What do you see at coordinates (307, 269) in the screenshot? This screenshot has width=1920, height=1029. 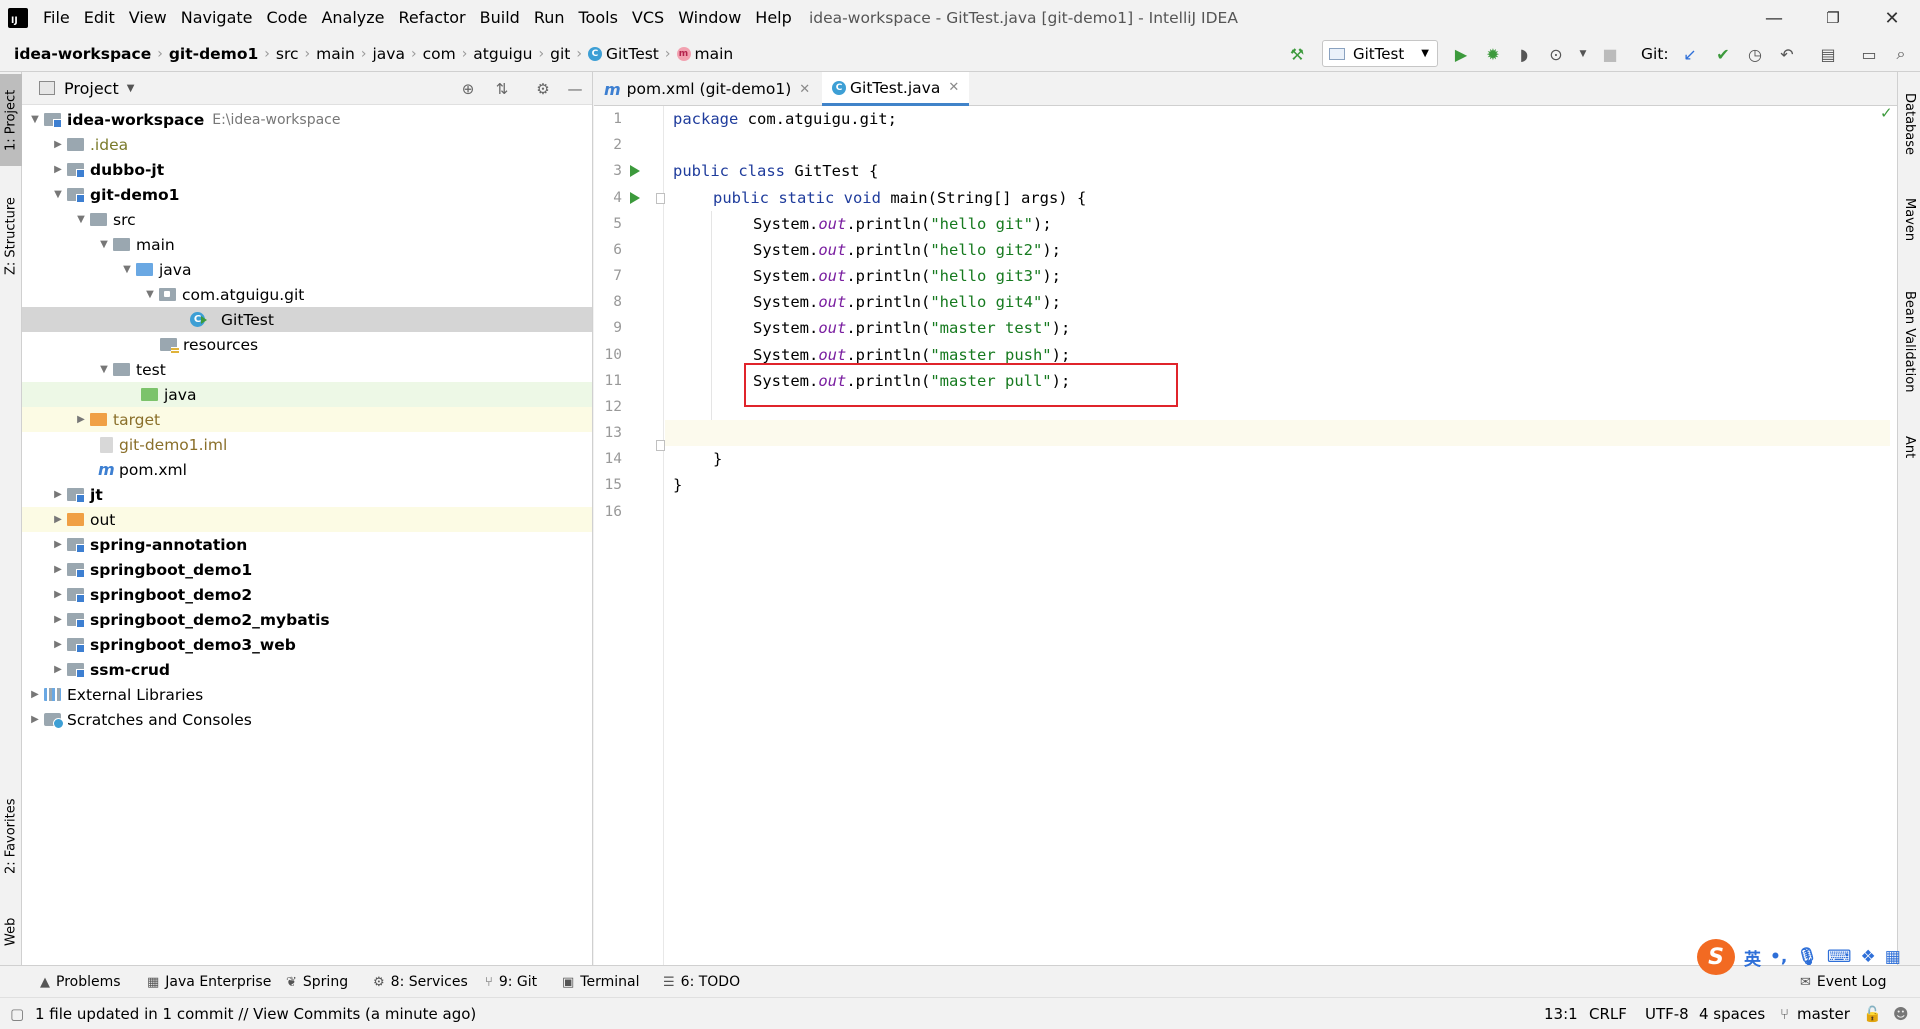 I see `tree-item-main-java: ▼ java` at bounding box center [307, 269].